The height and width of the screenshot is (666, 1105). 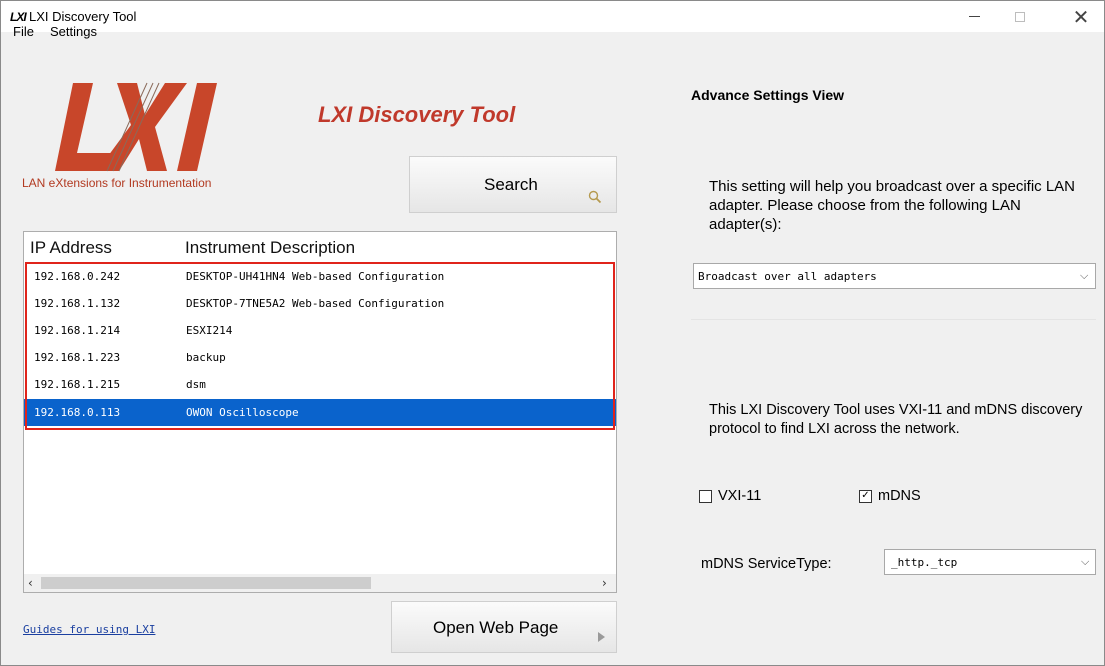 I want to click on app-heading: LXI Discovery Tool, so click(x=417, y=114).